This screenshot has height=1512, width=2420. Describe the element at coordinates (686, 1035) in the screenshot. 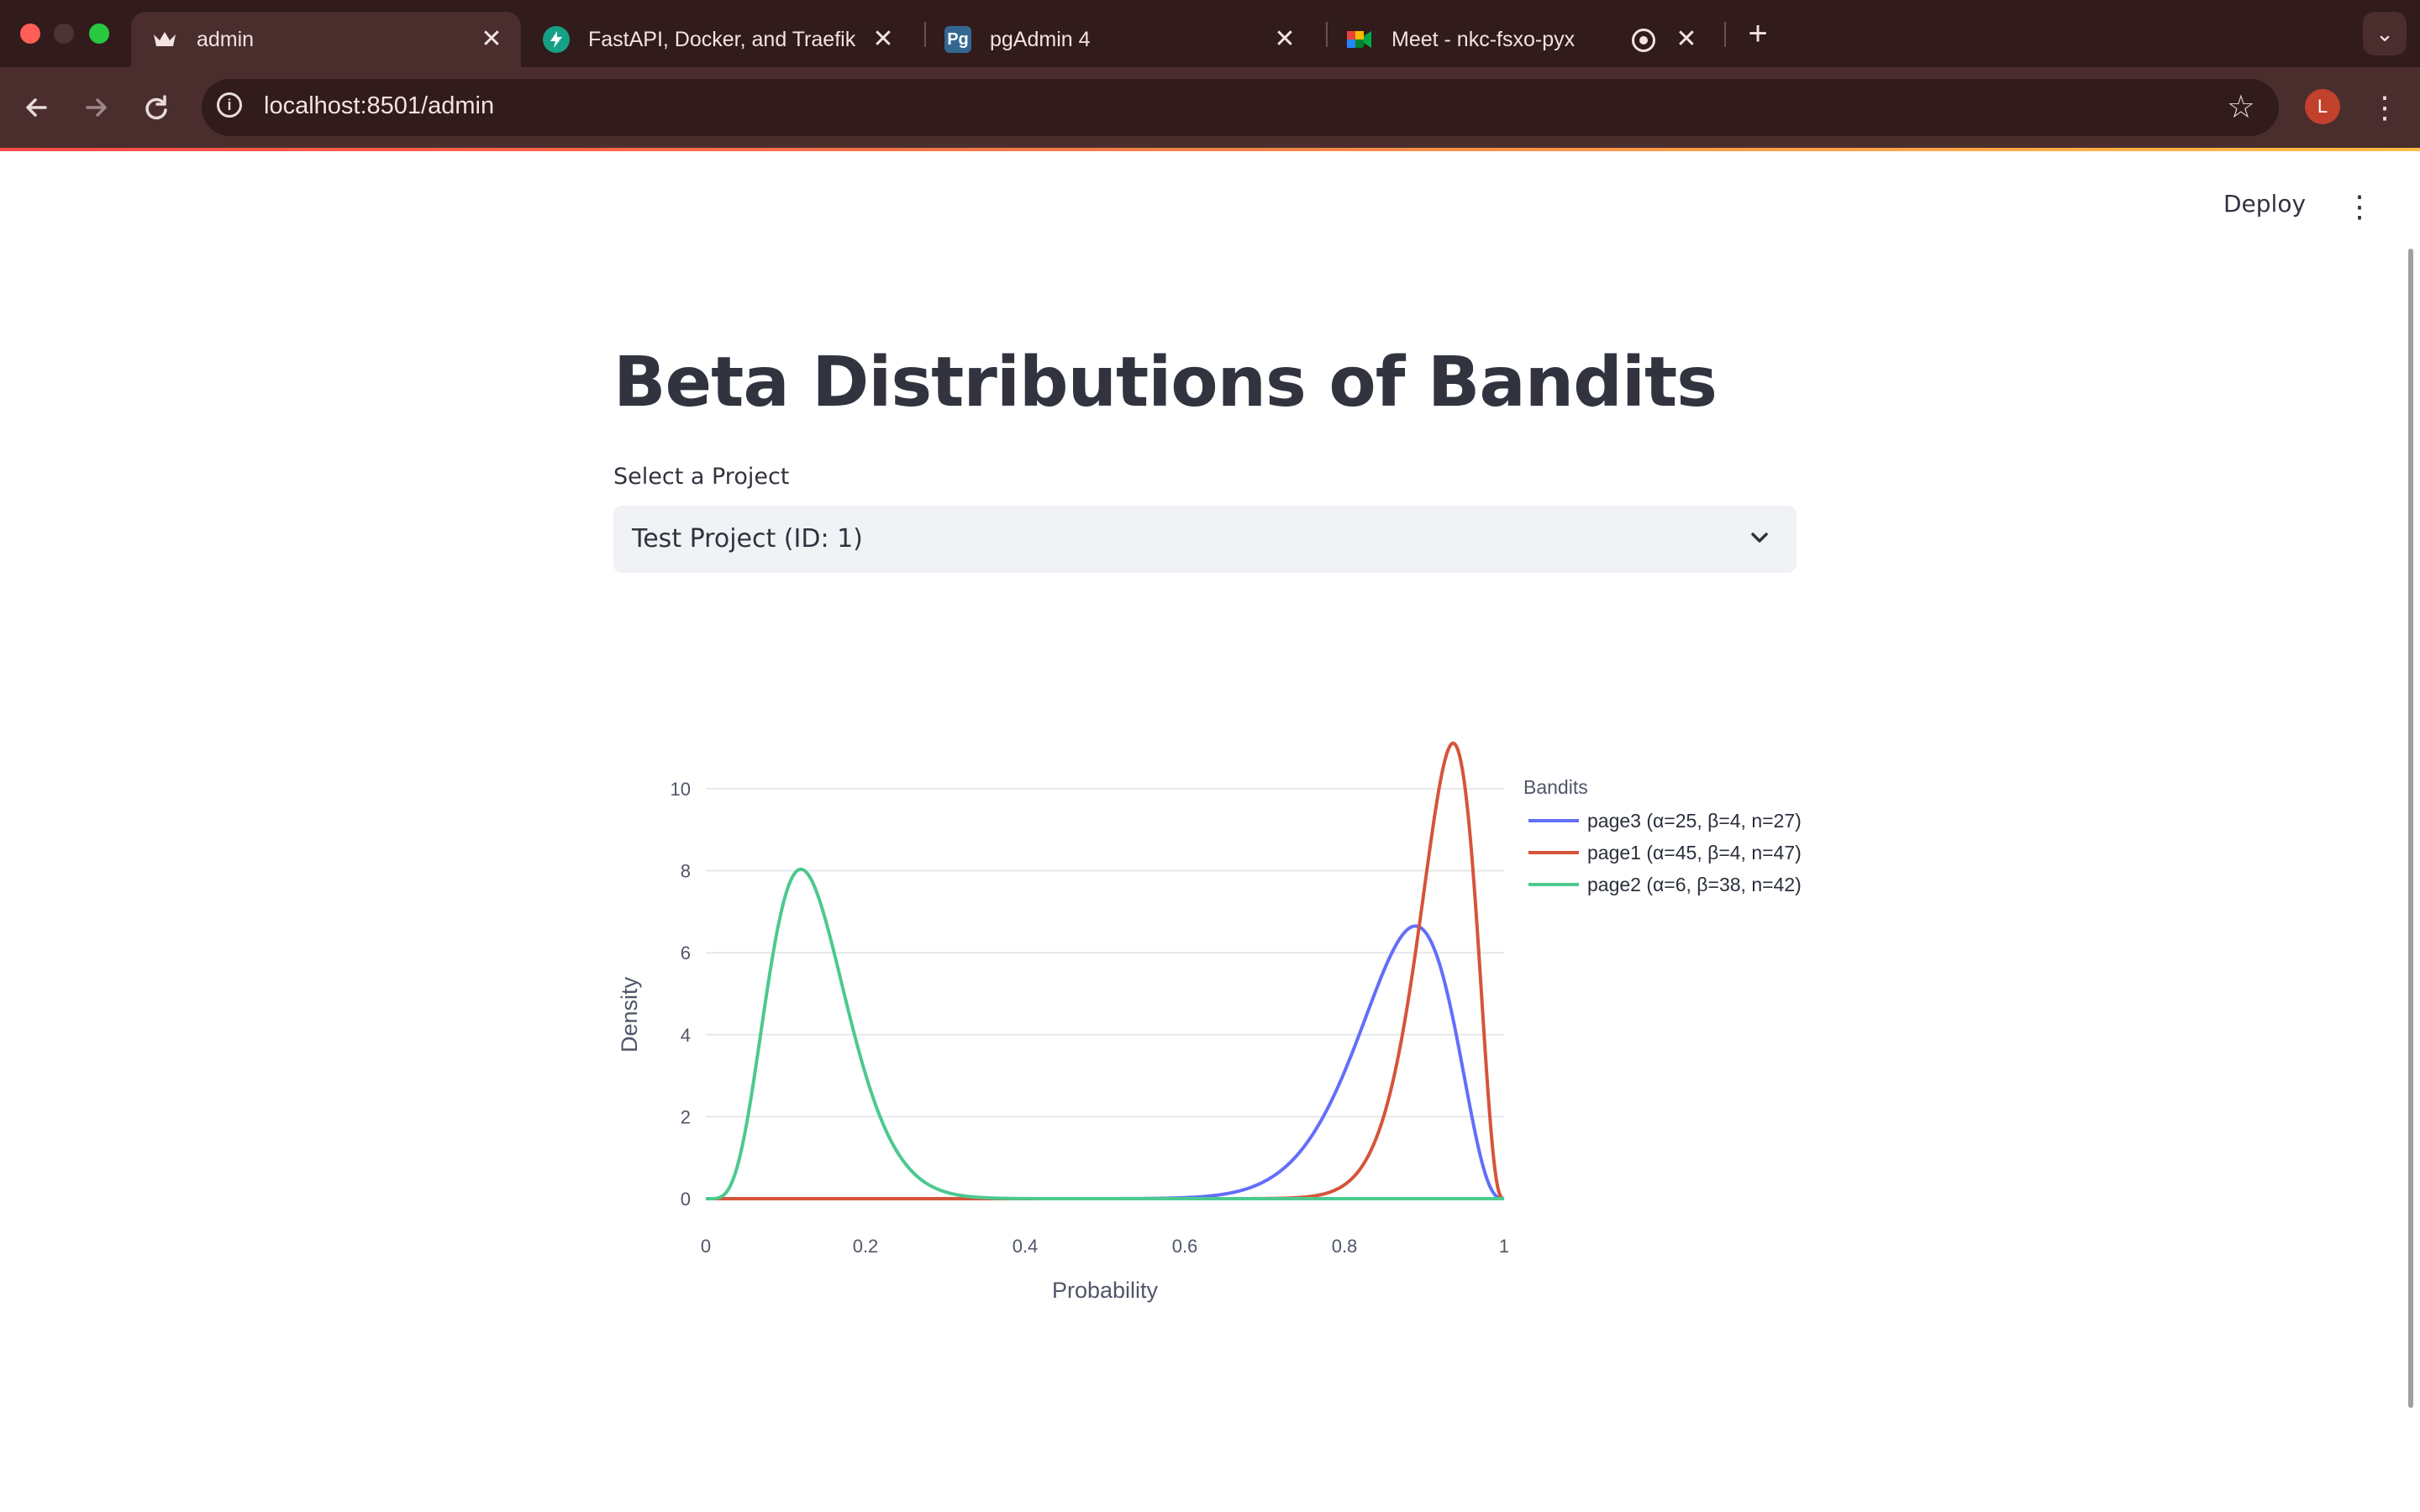

I see `y-tick-label: 4` at that location.